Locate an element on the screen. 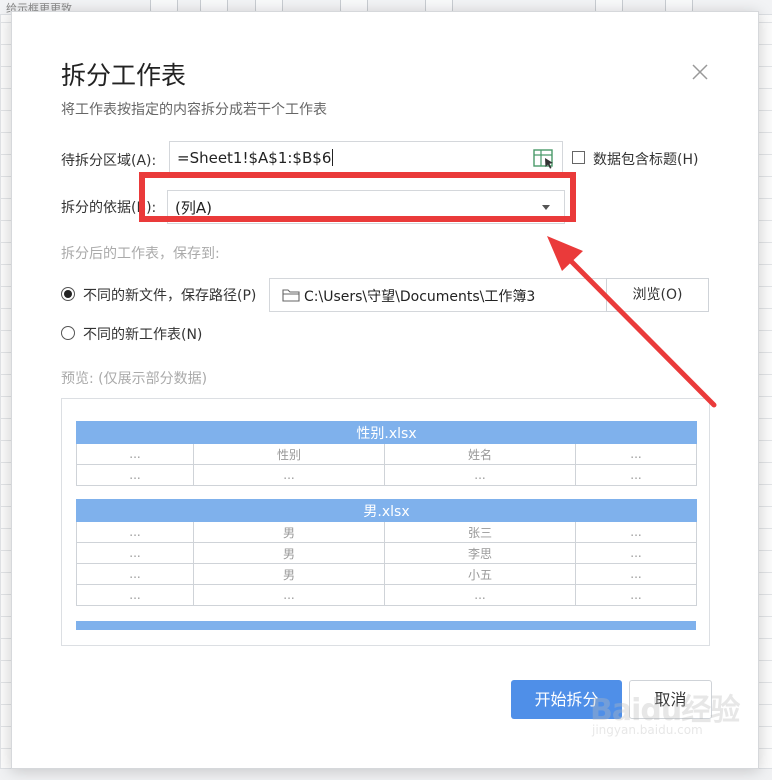 The height and width of the screenshot is (780, 772). range-select-icon is located at coordinates (544, 159).